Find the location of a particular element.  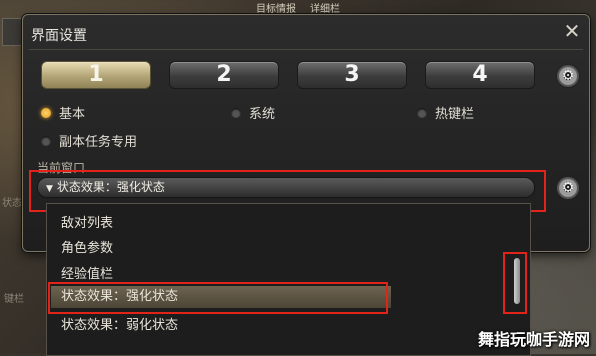

radio-label: 系统 is located at coordinates (262, 114).